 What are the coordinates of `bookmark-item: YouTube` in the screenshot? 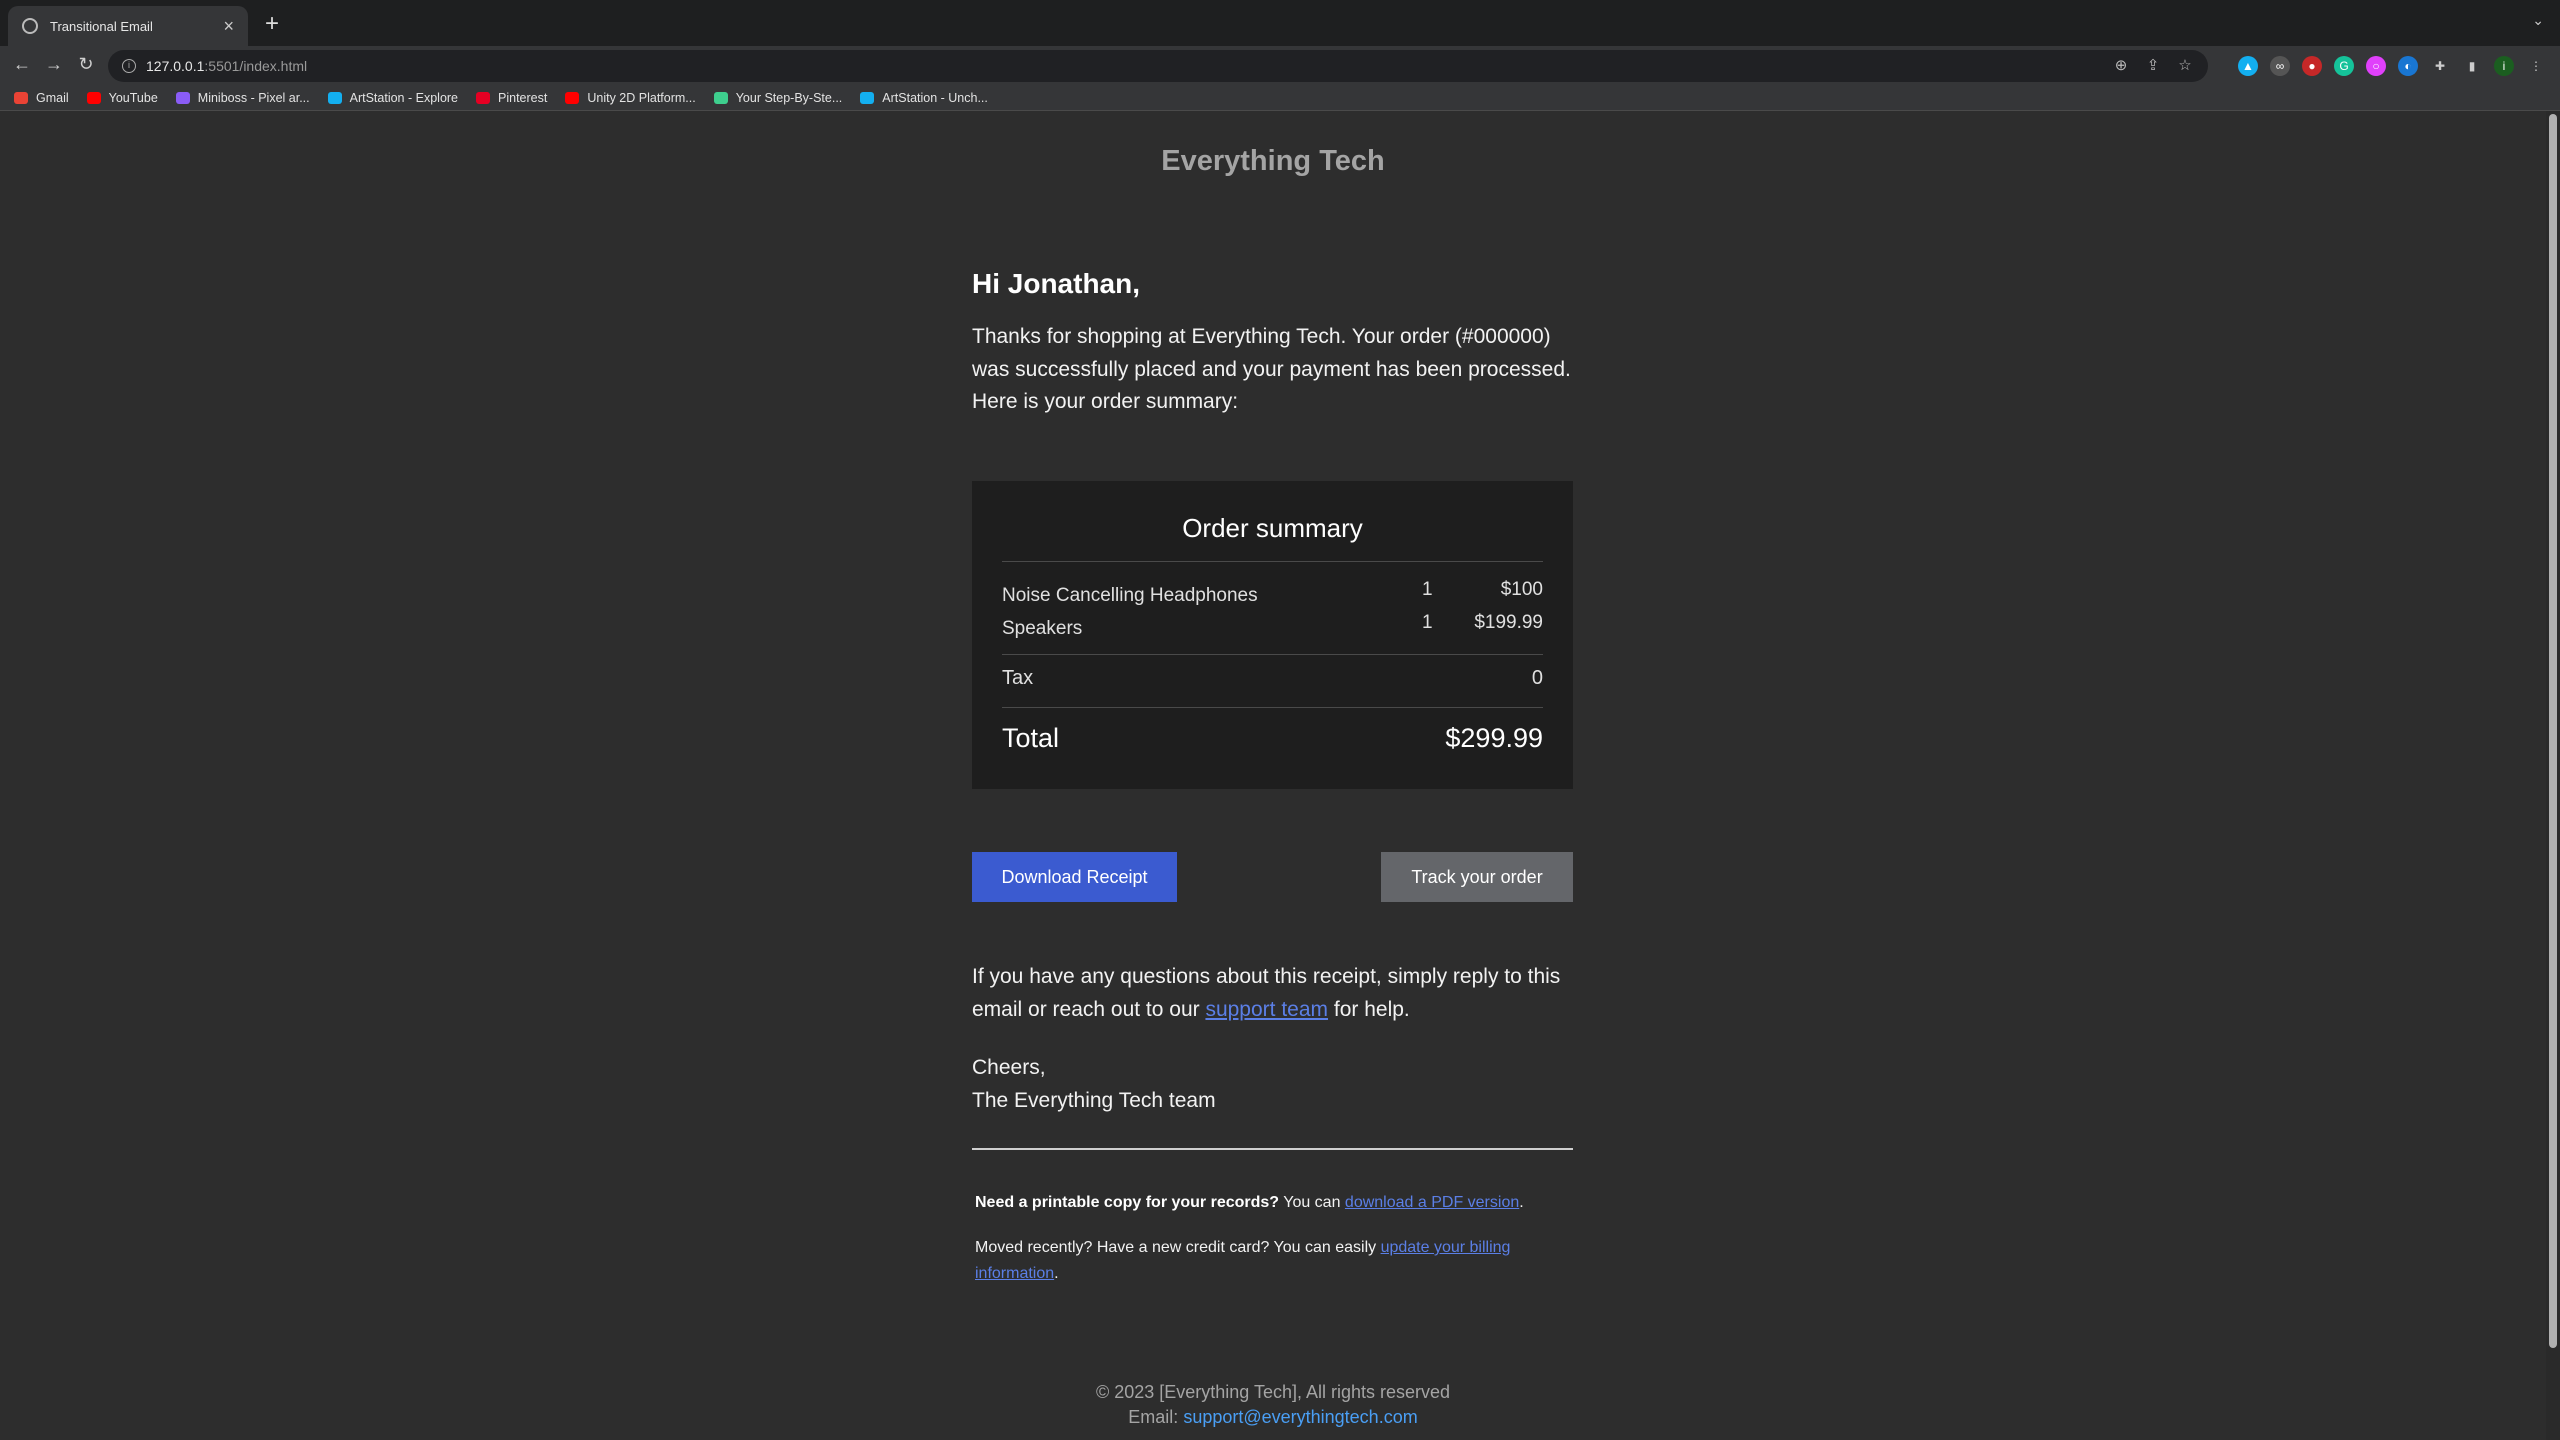 It's located at (122, 98).